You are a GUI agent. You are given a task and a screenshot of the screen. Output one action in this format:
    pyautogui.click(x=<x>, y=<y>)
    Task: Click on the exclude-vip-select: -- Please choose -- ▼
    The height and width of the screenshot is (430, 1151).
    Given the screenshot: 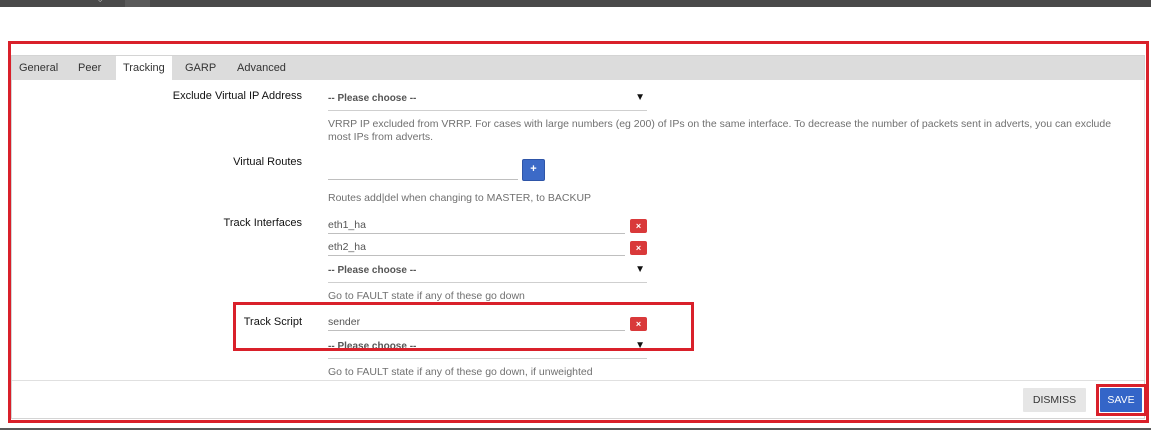 What is the action you would take?
    pyautogui.click(x=487, y=100)
    